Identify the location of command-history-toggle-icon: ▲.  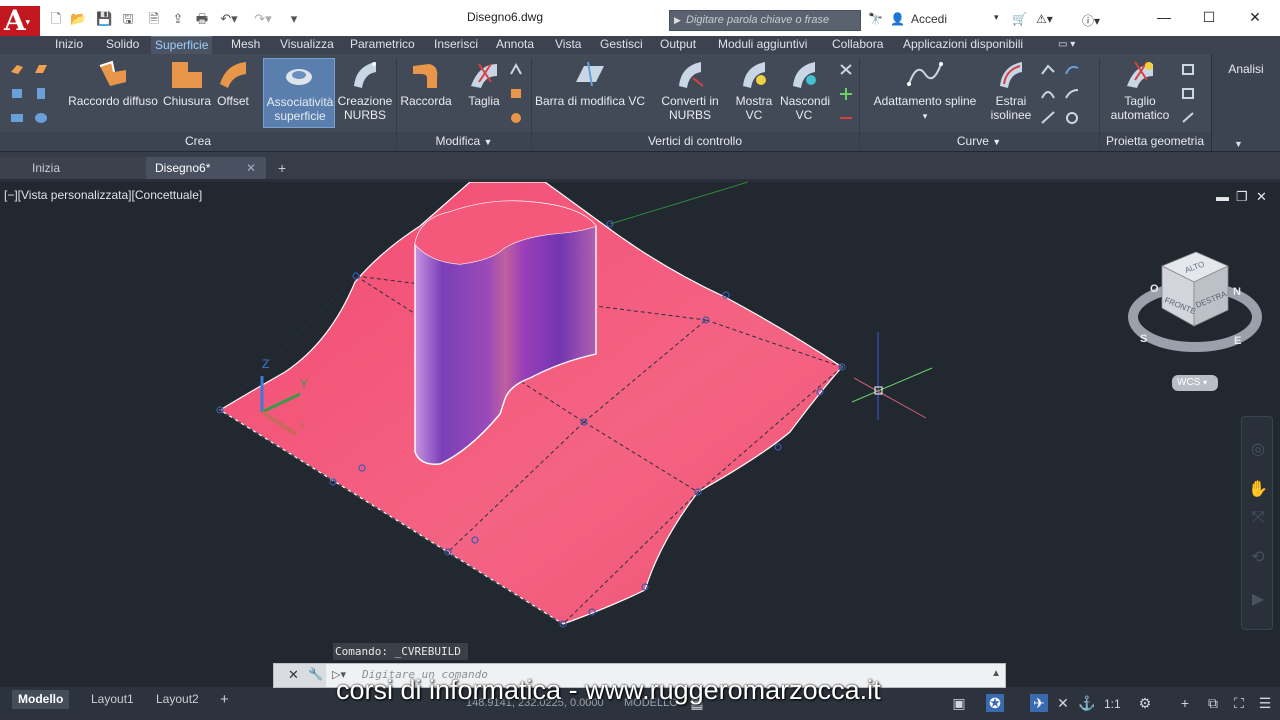
(996, 673).